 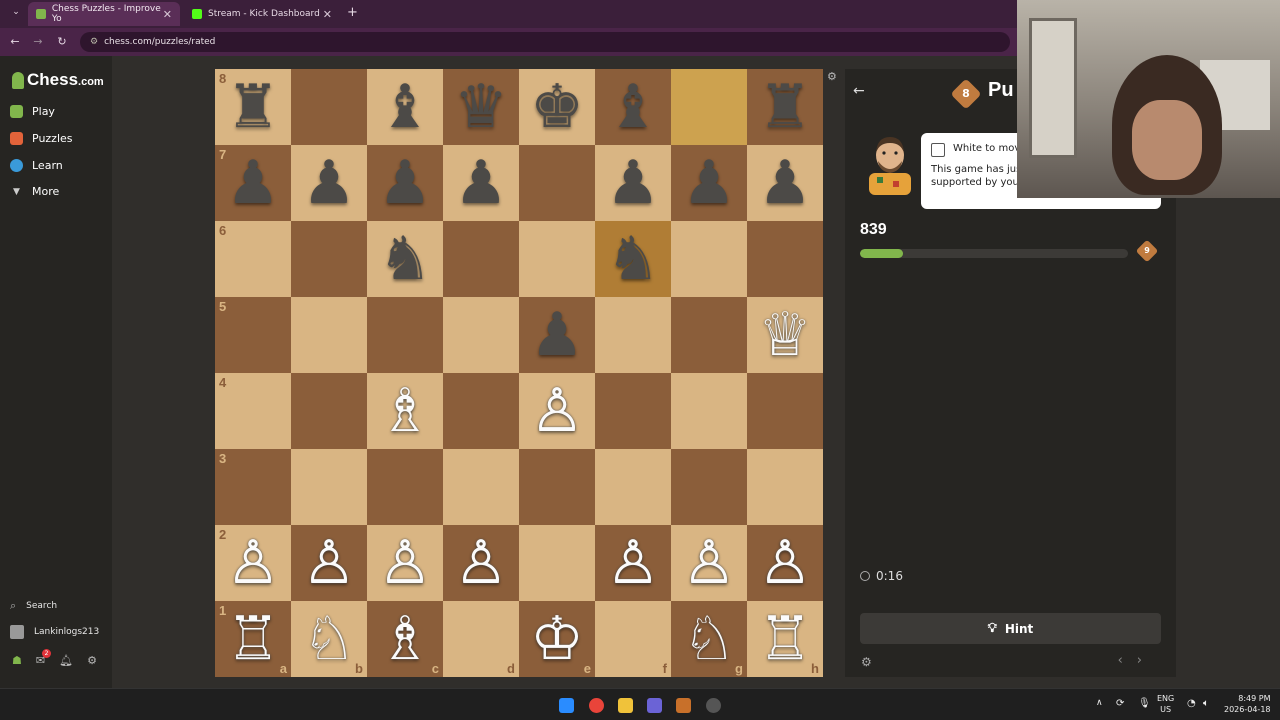 I want to click on piece-e4: ♙, so click(x=557, y=411).